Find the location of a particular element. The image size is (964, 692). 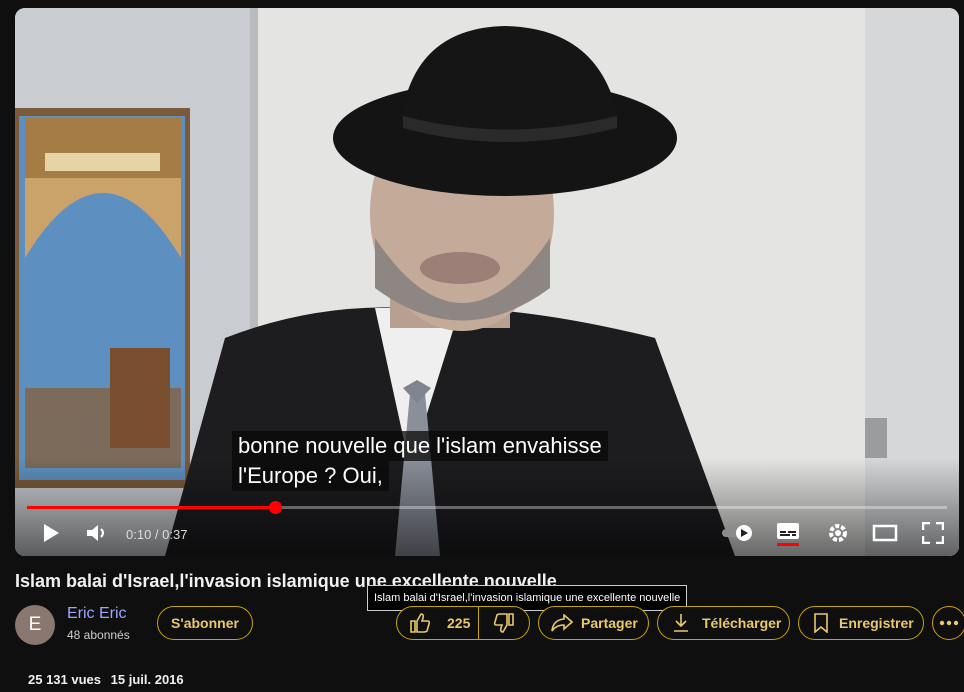

thumbs-up-icon is located at coordinates (420, 623).